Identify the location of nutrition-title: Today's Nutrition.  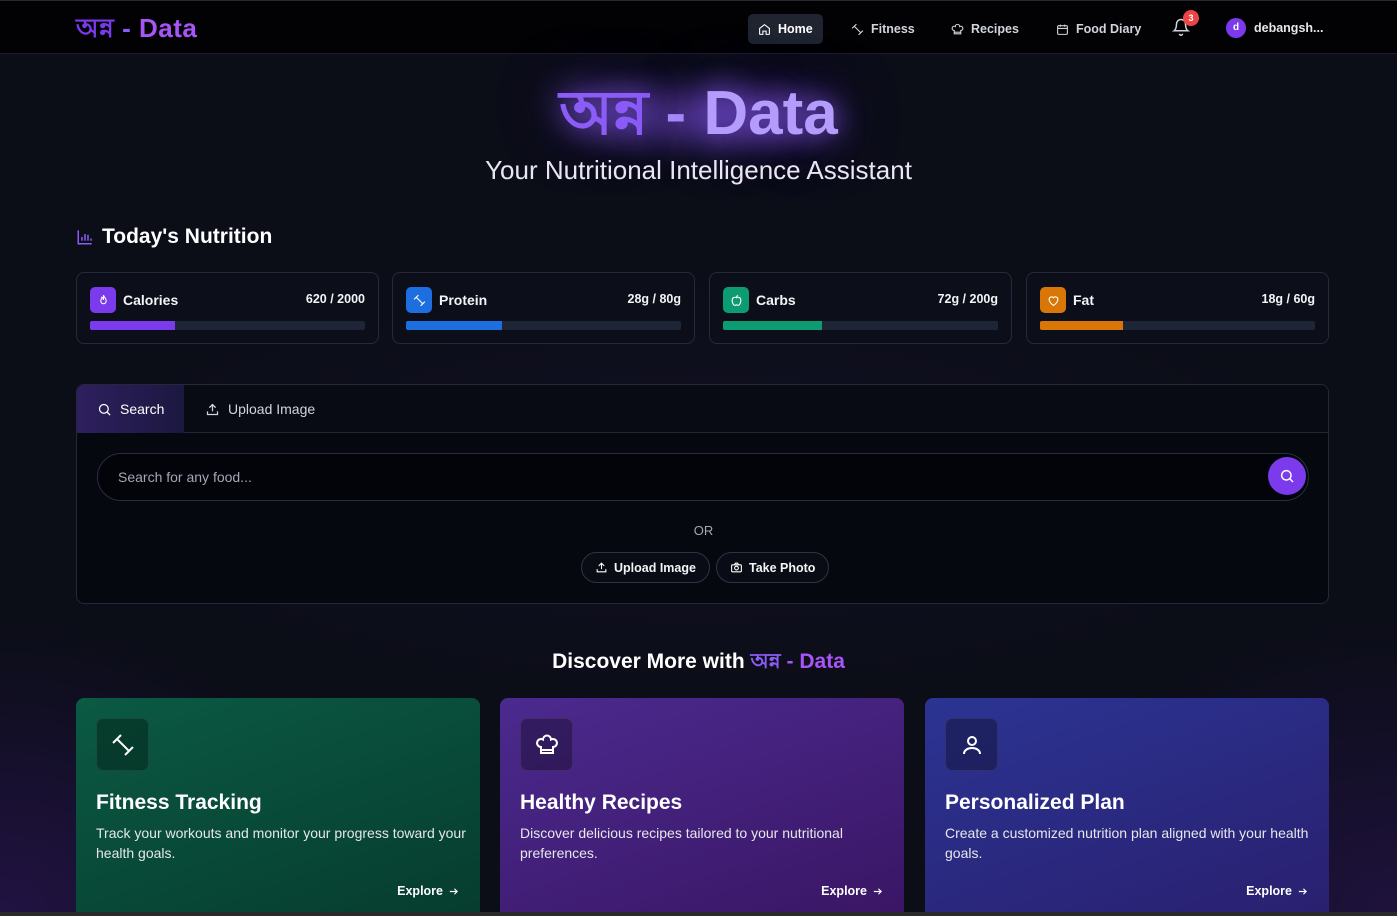
(187, 236).